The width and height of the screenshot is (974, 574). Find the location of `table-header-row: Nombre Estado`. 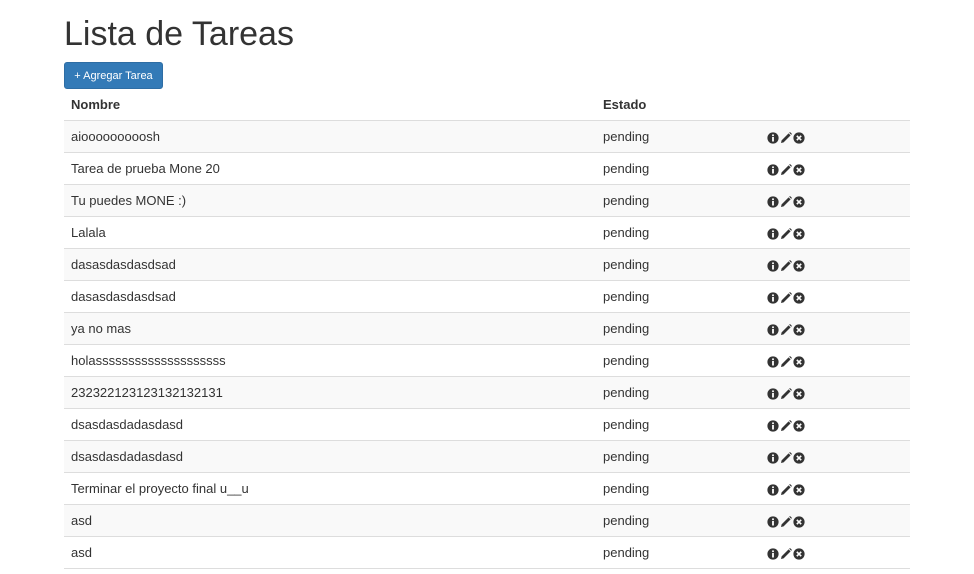

table-header-row: Nombre Estado is located at coordinates (487, 105).